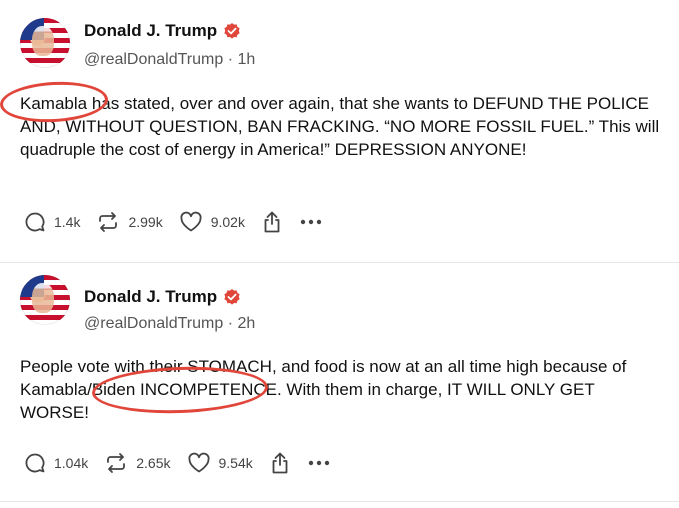  Describe the element at coordinates (145, 222) in the screenshot. I see `retruth-count: 2.99k` at that location.